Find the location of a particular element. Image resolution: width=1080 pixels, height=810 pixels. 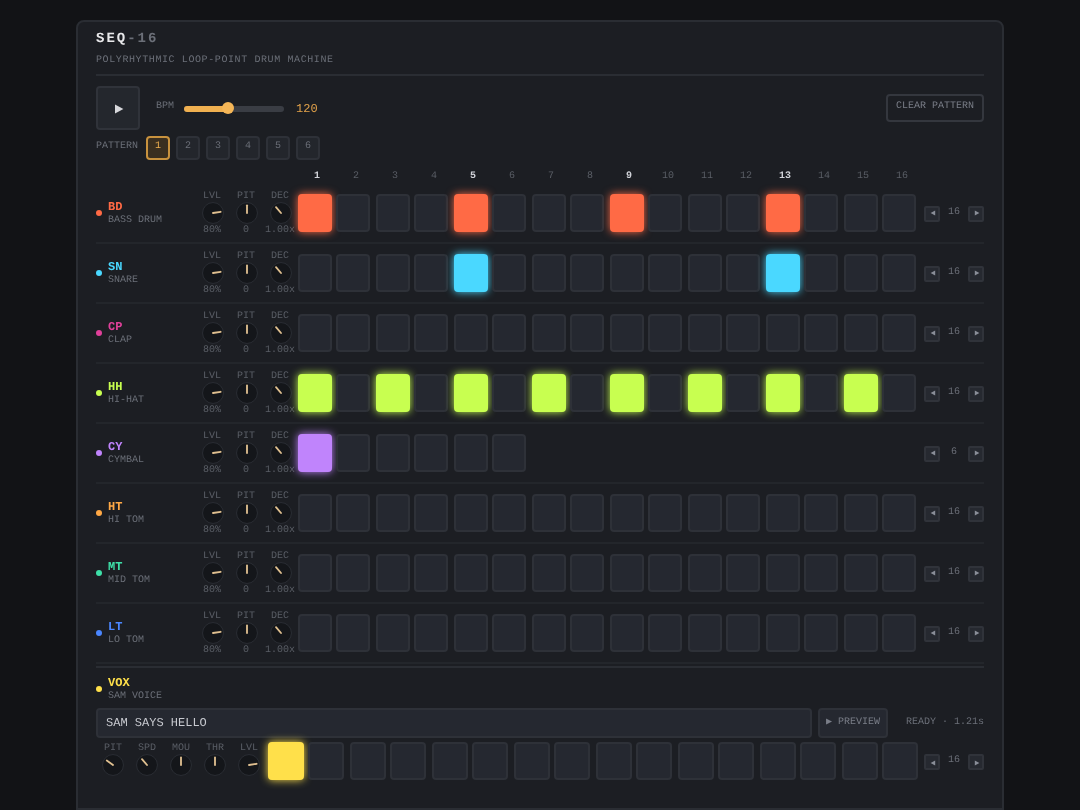

play-button is located at coordinates (118, 108).